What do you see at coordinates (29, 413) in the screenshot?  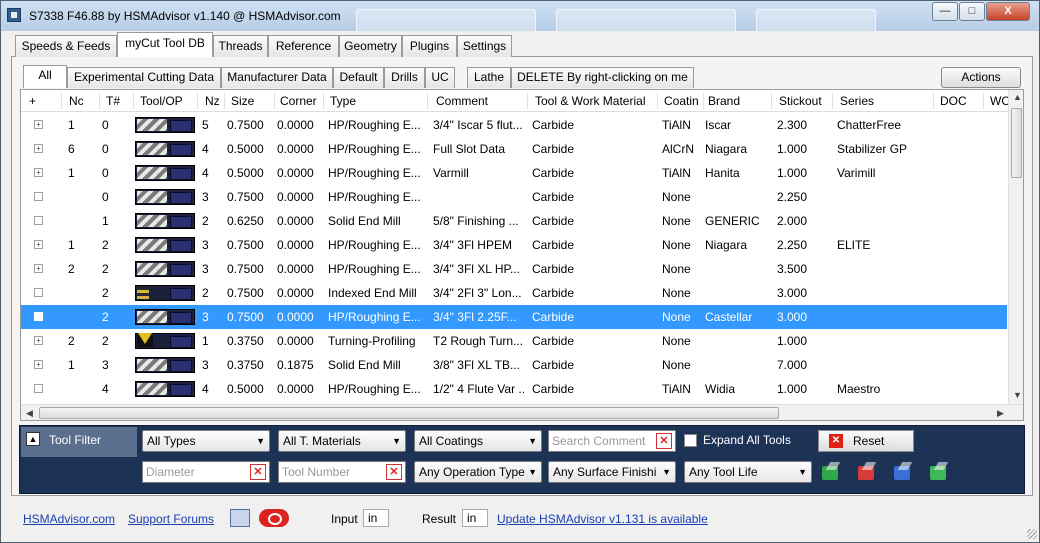 I see `scroll-left-arrow-icon: ◀` at bounding box center [29, 413].